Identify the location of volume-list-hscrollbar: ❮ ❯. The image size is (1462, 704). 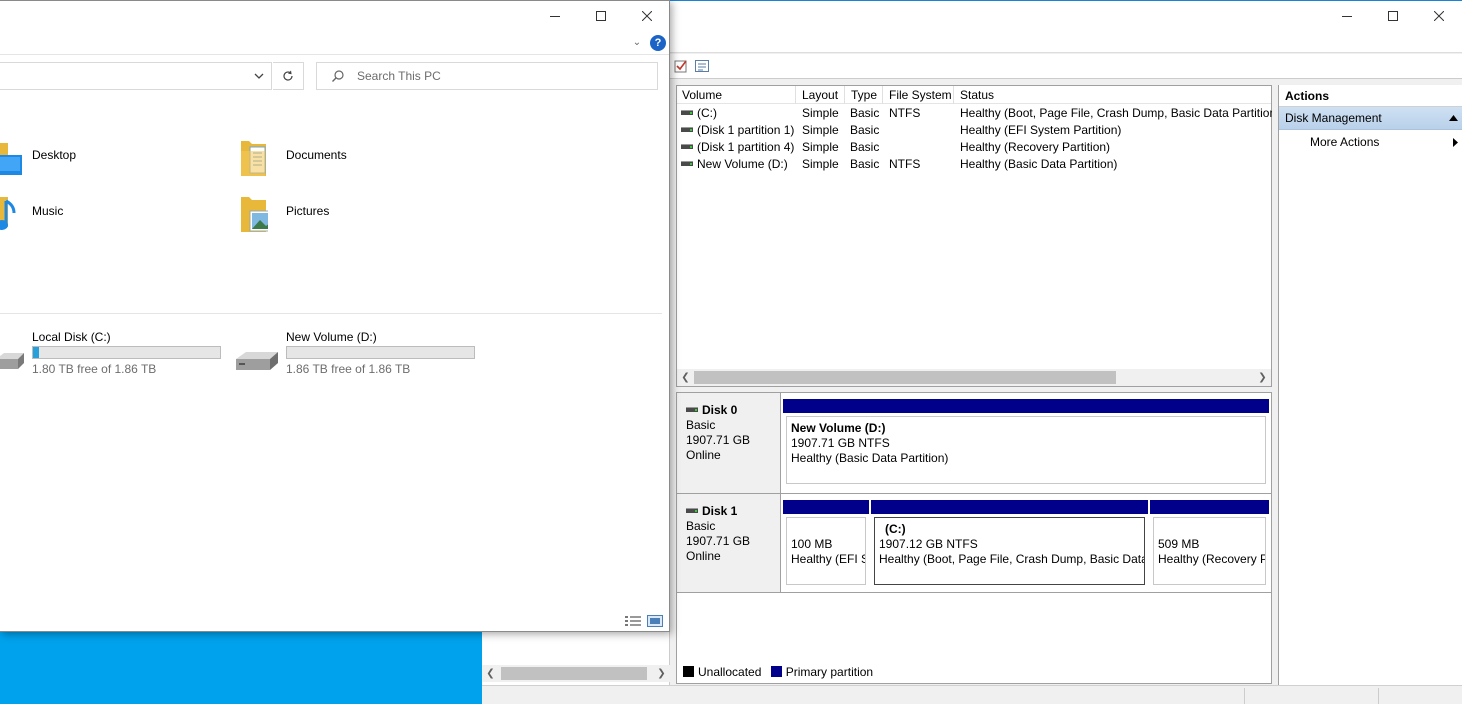
(974, 377).